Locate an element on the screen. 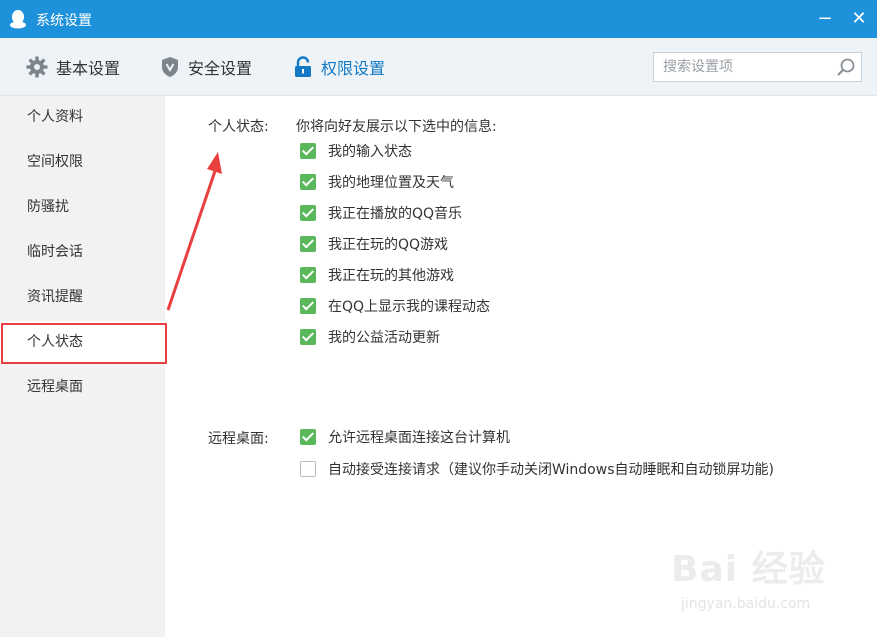  search-icon is located at coordinates (846, 67).